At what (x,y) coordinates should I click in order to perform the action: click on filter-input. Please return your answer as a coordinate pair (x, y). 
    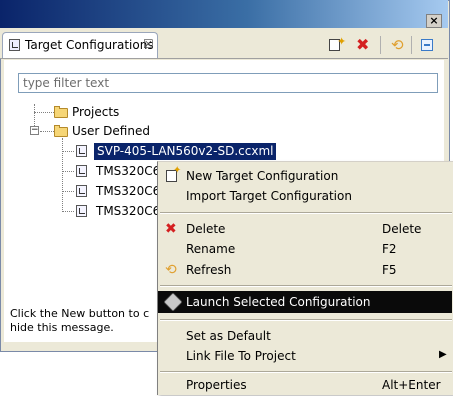
    Looking at the image, I should click on (228, 83).